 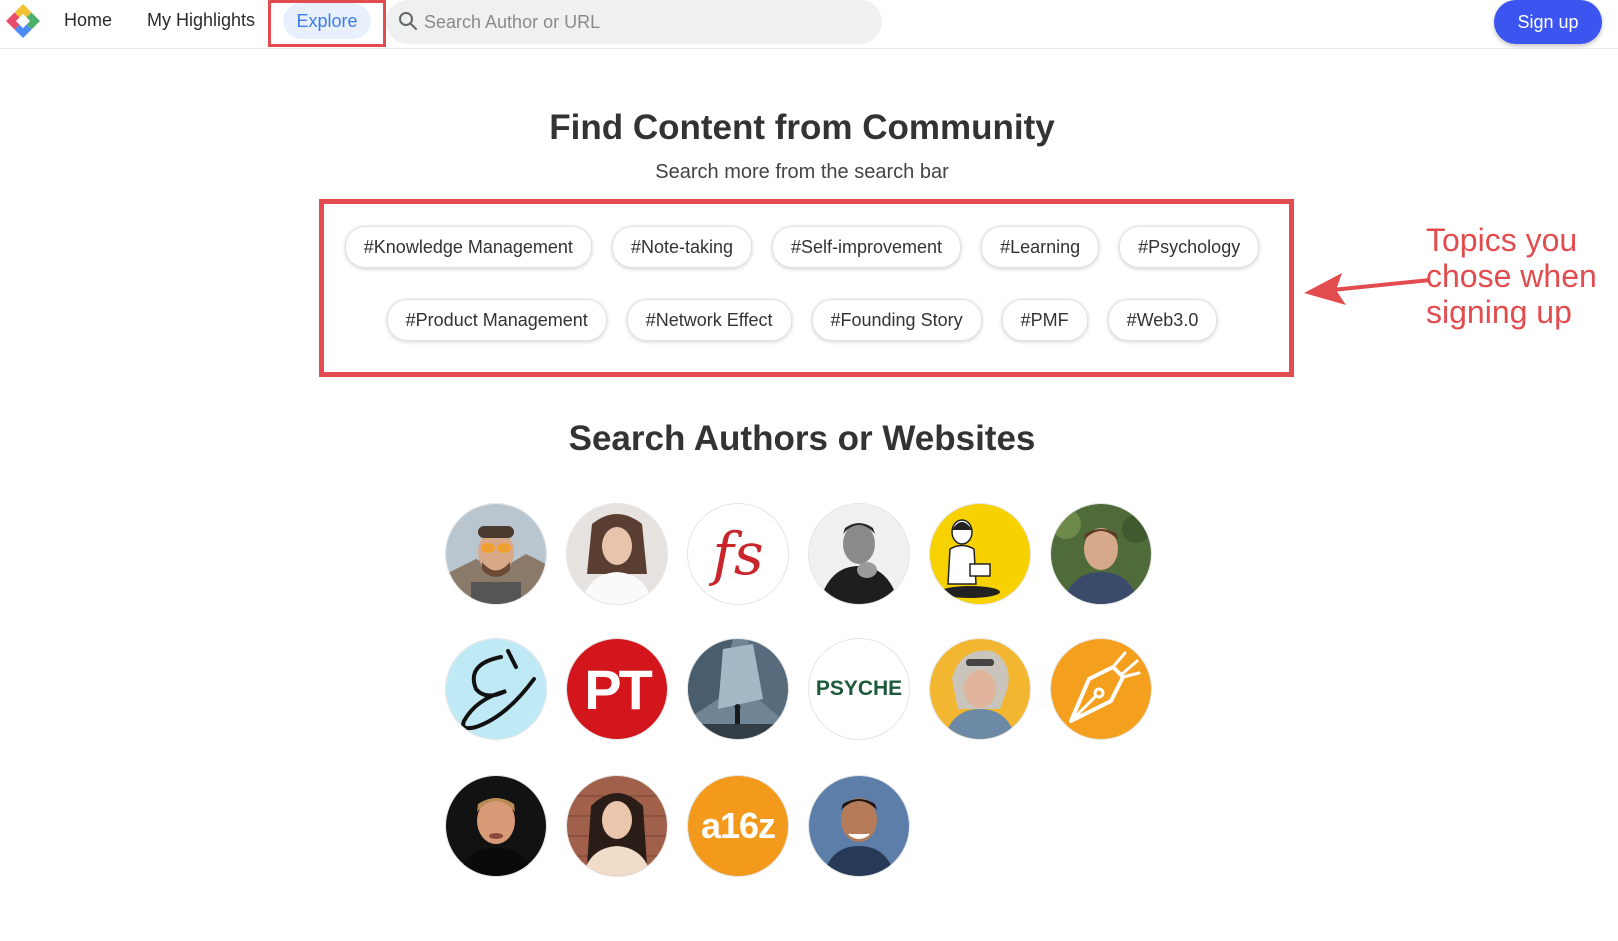 I want to click on topic-chip-learning: #Learning, so click(x=1040, y=247).